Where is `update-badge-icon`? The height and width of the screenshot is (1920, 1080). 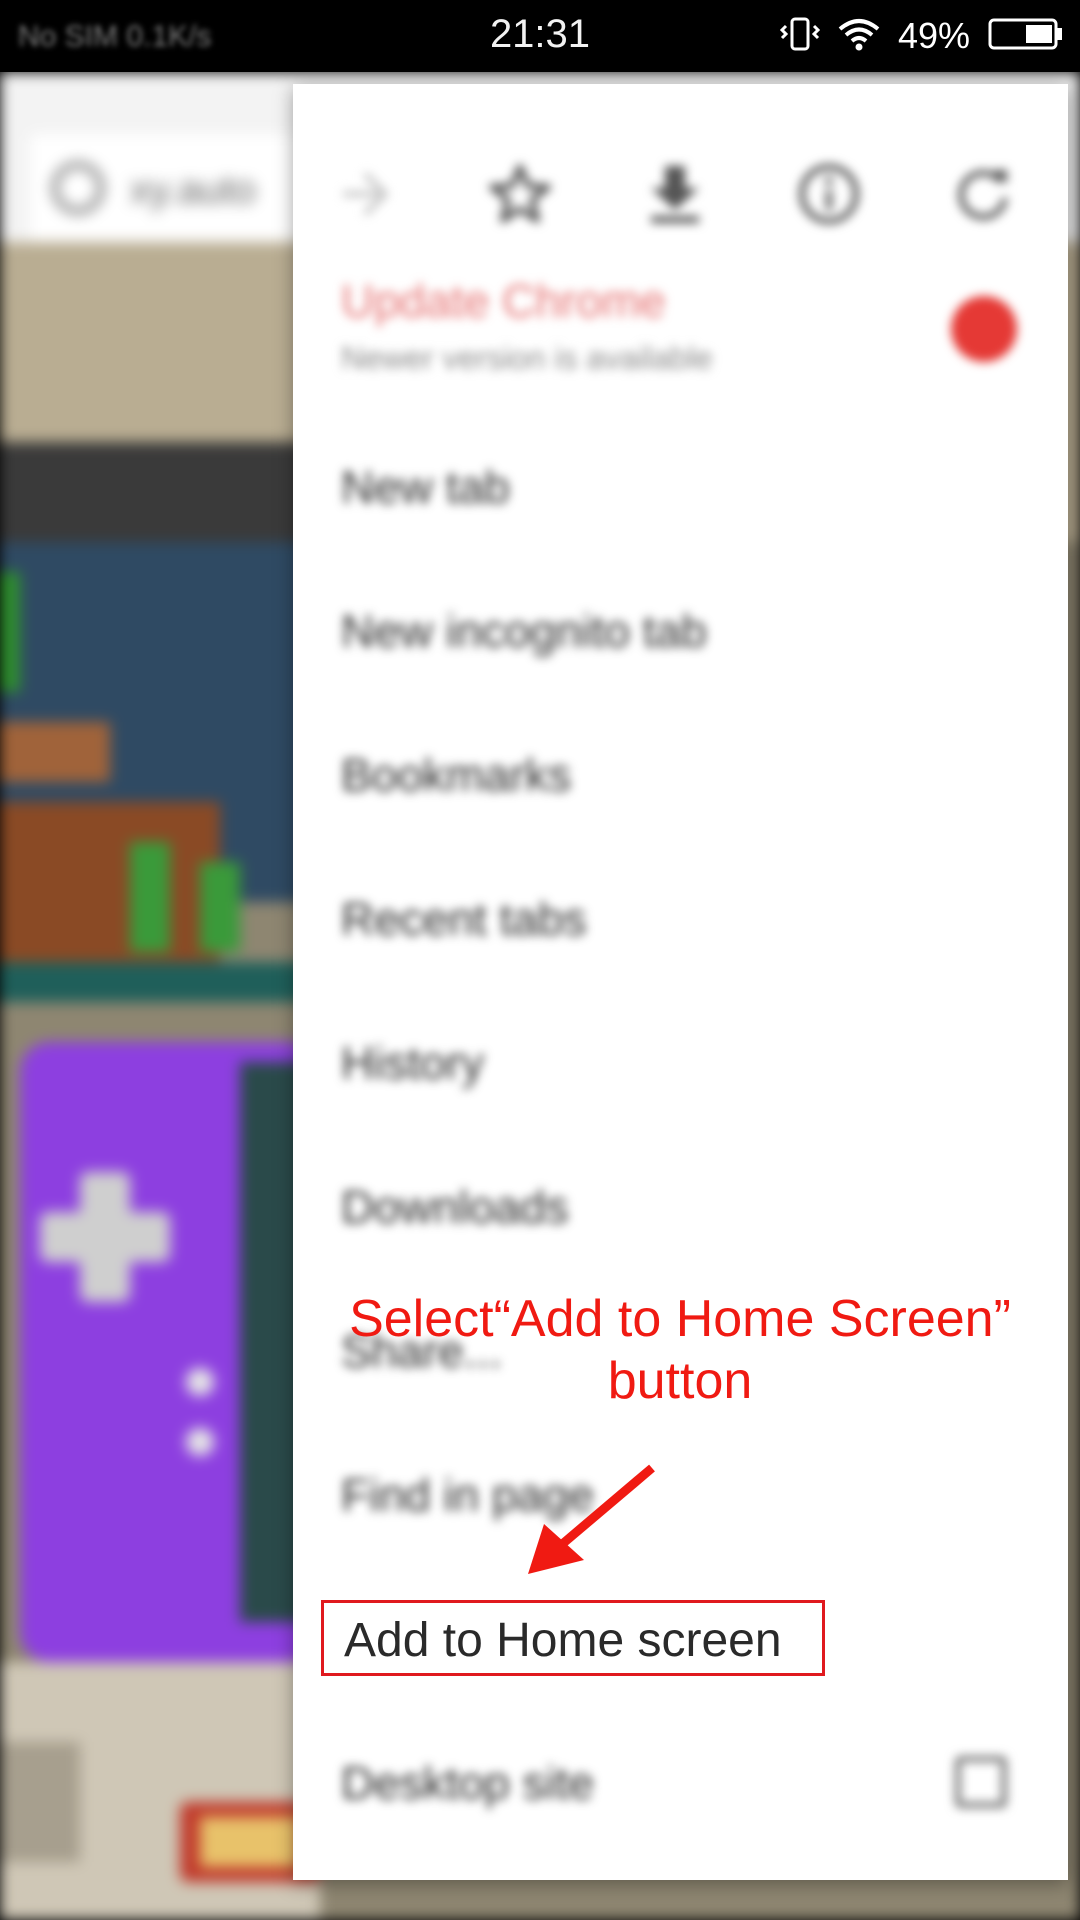 update-badge-icon is located at coordinates (984, 329).